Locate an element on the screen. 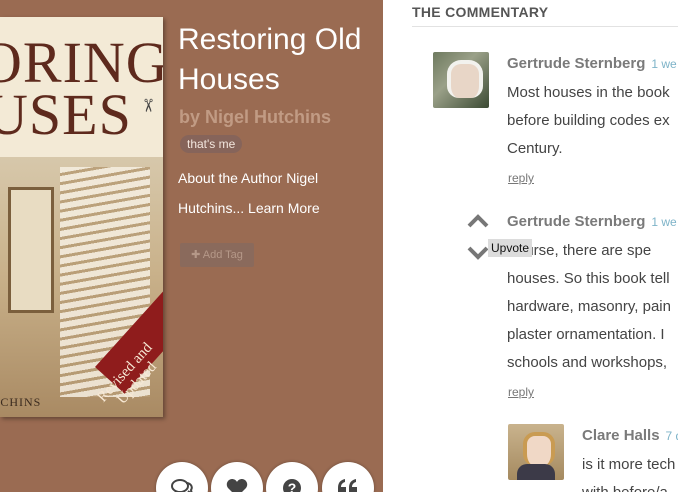 Image resolution: width=678 pixels, height=492 pixels. like-button is located at coordinates (237, 477).